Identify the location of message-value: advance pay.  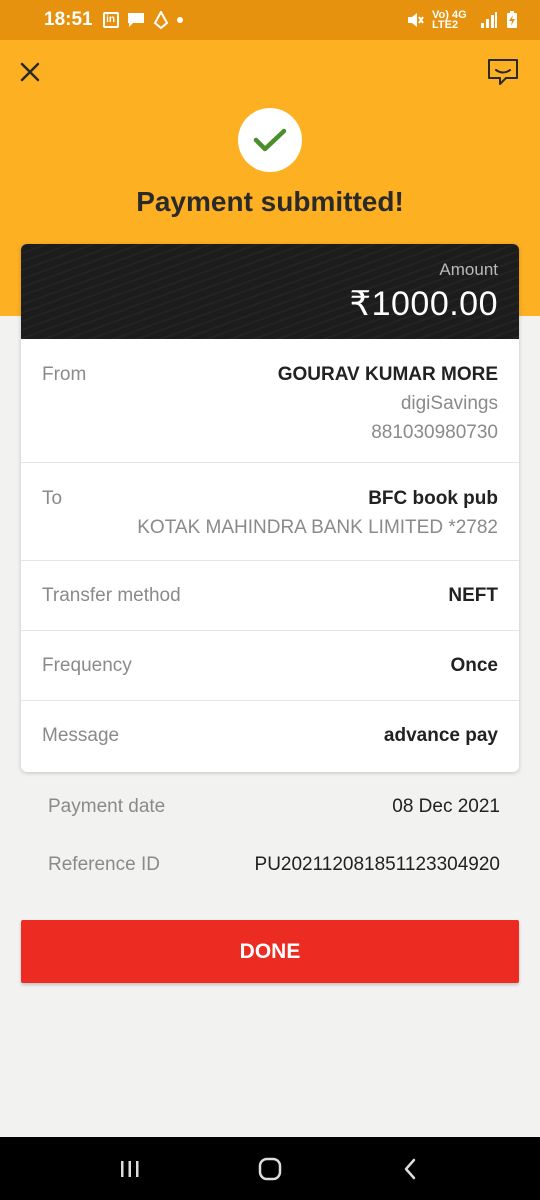
(440, 735).